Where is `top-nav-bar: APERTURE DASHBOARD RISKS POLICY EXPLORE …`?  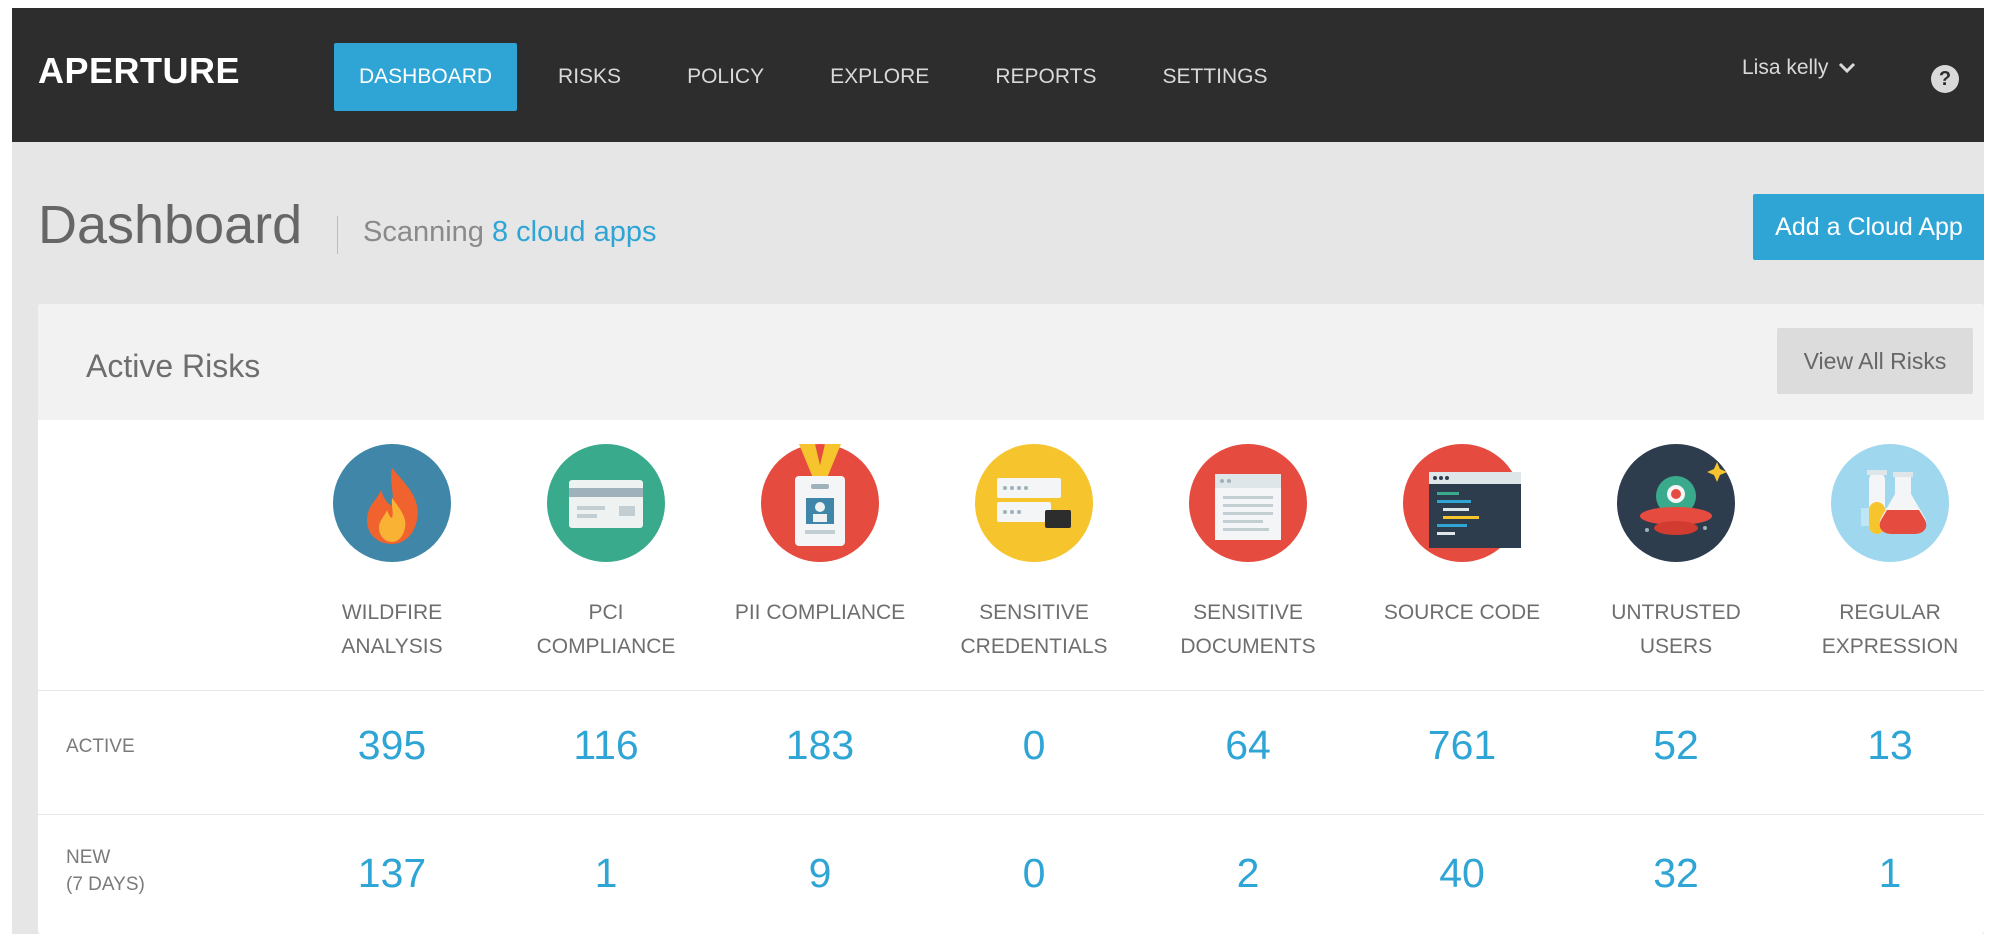 top-nav-bar: APERTURE DASHBOARD RISKS POLICY EXPLORE … is located at coordinates (998, 75).